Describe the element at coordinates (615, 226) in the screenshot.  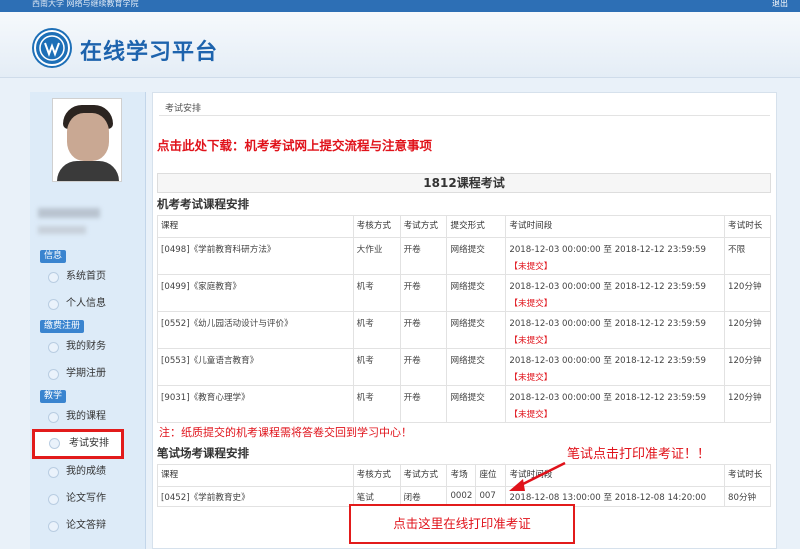
I see `col-time-period: 考试时间段` at that location.